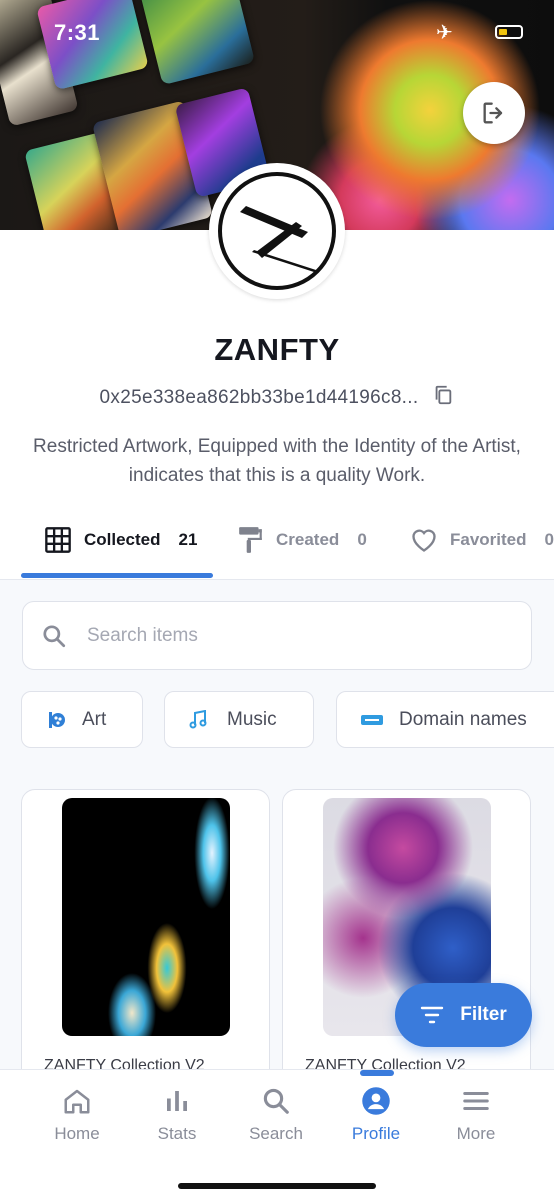  Describe the element at coordinates (198, 718) in the screenshot. I see `music-icon` at that location.